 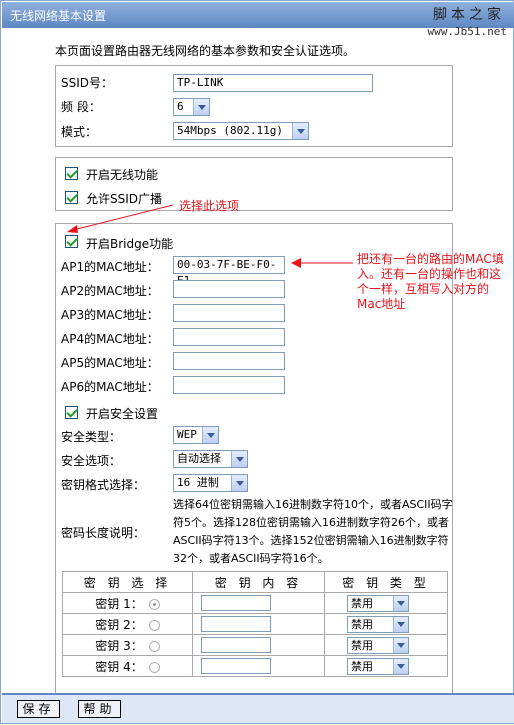 What do you see at coordinates (210, 236) in the screenshot?
I see `annotation-arrows` at bounding box center [210, 236].